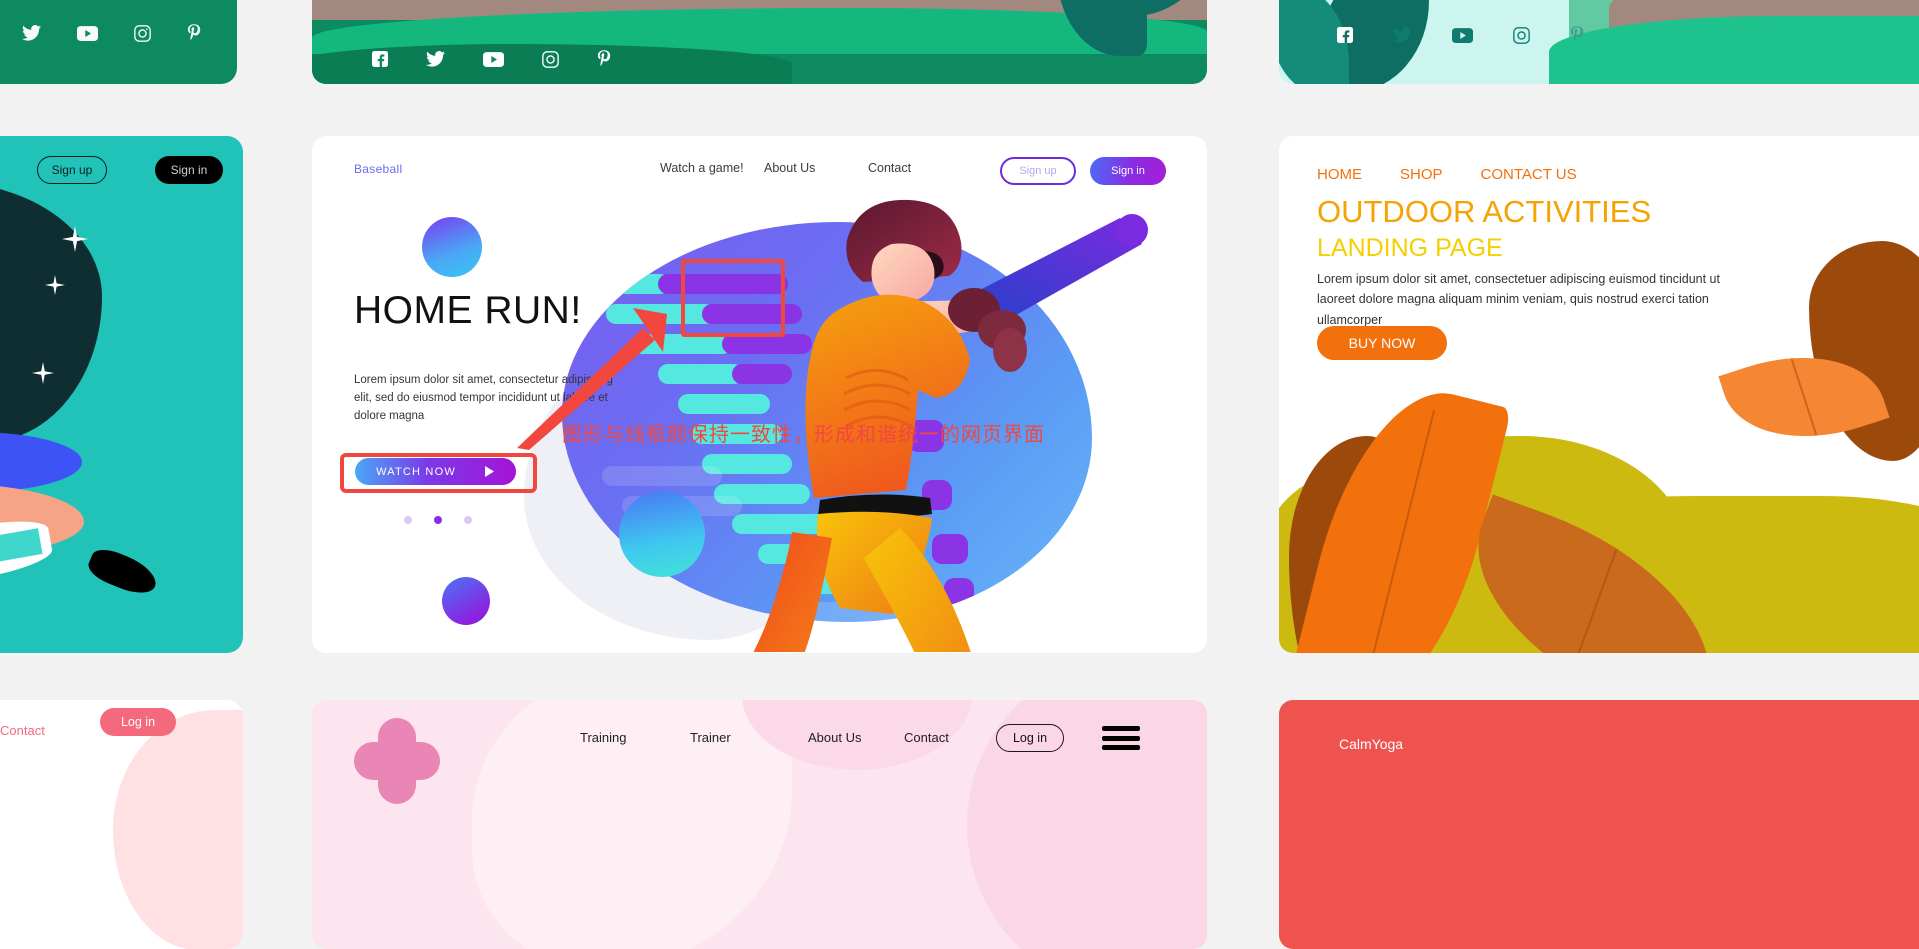 This screenshot has height=949, width=1919. I want to click on left-sign-in-label: Sign in, so click(189, 170).